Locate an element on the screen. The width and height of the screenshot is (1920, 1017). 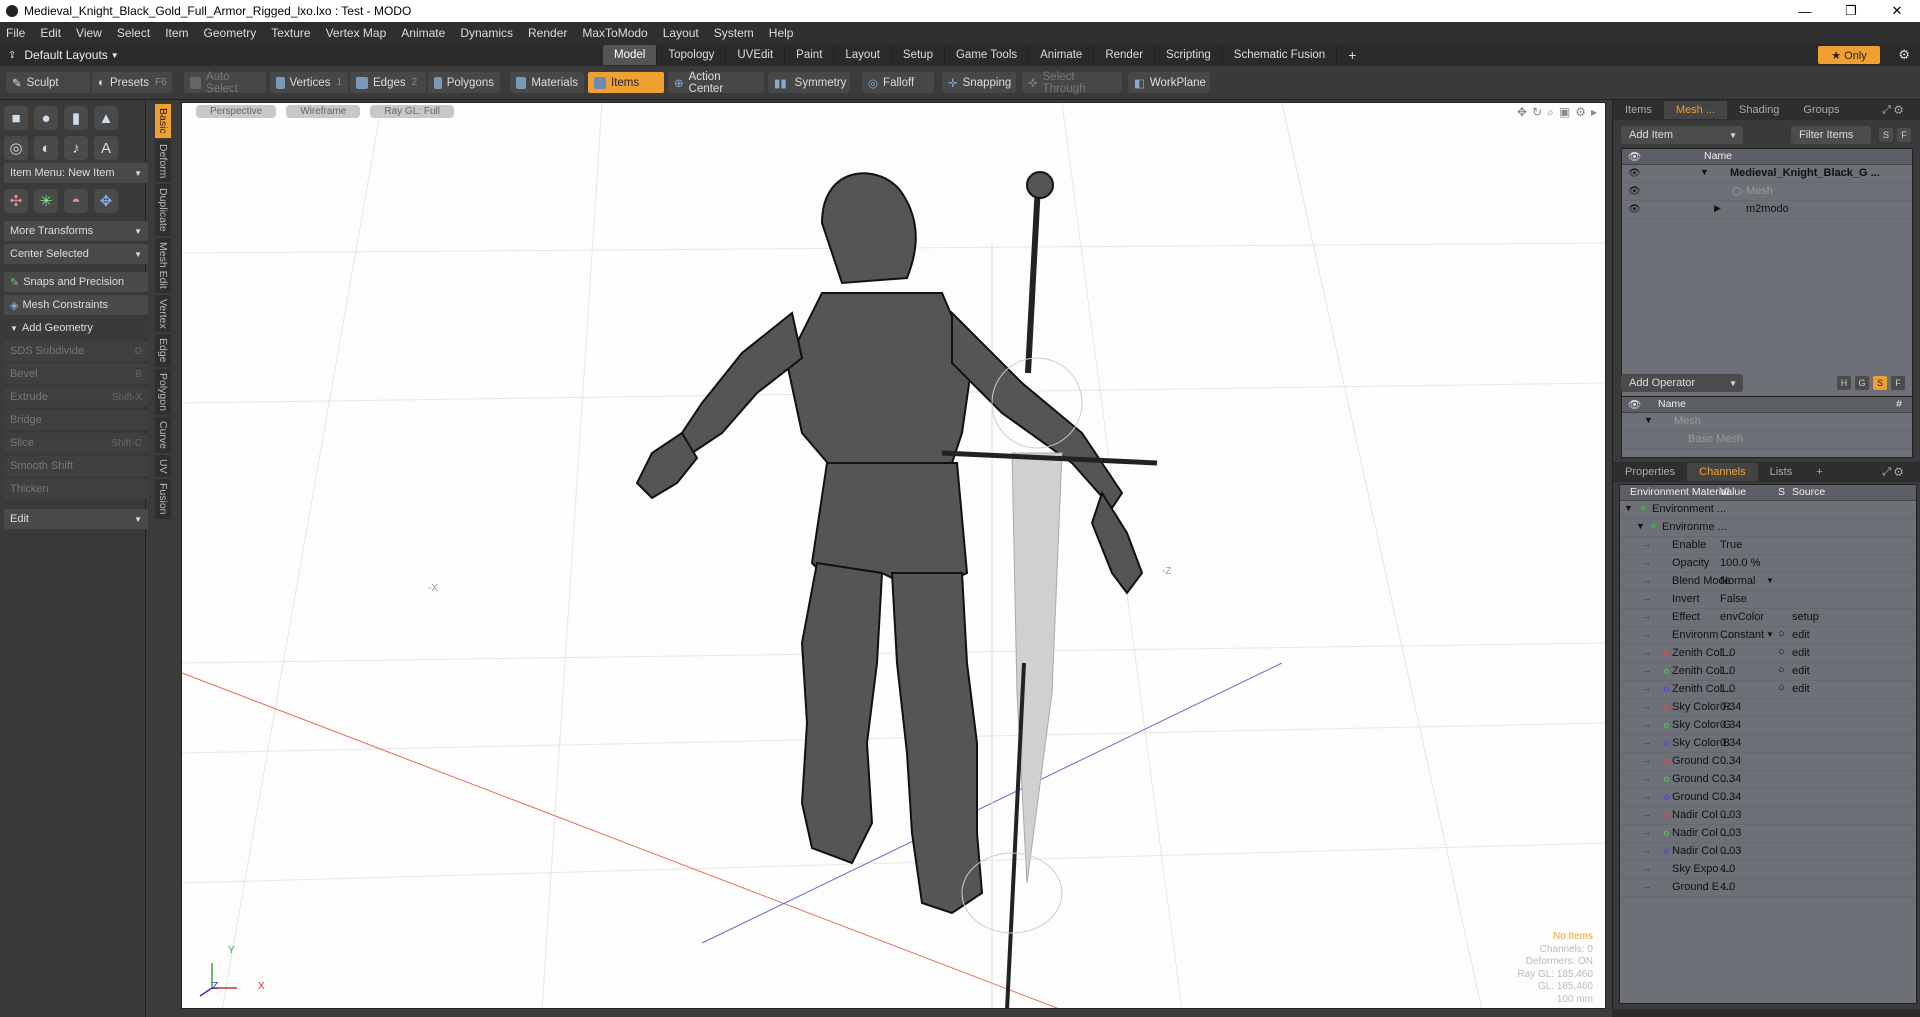
polygons-button: Polygons is located at coordinates (464, 82).